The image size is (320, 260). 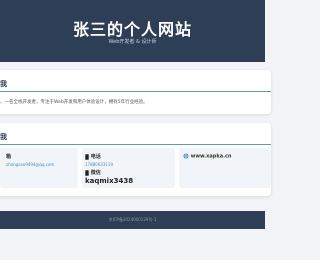 I want to click on contact-heading: 我, so click(x=3, y=137).